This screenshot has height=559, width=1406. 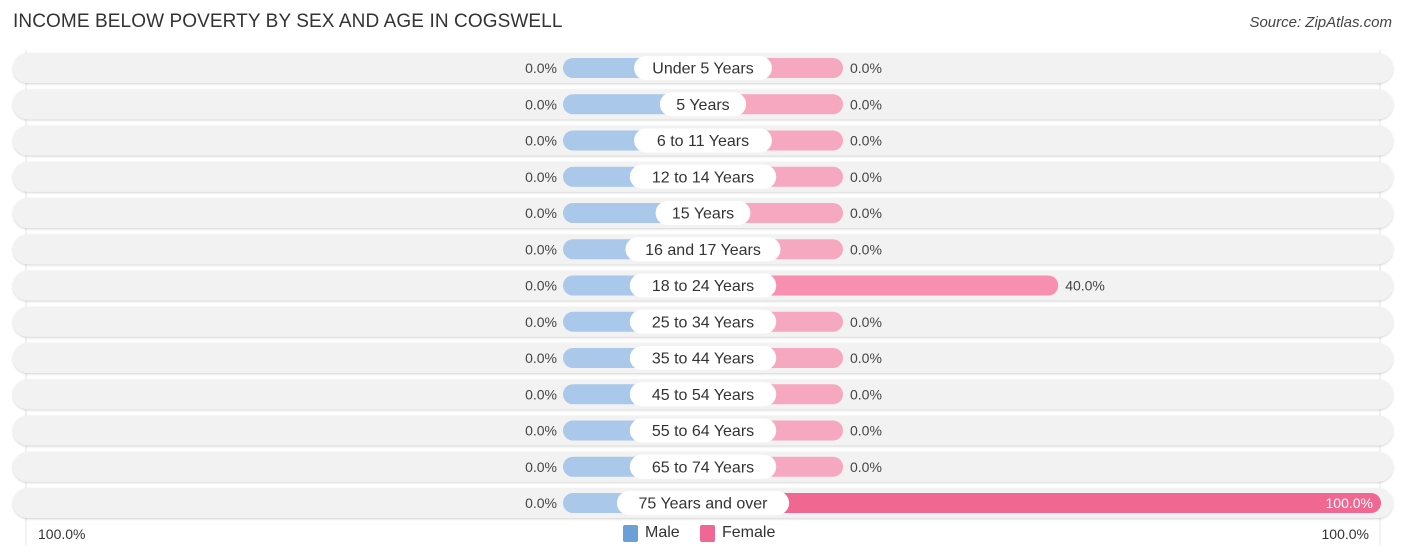 I want to click on legend: Male Female, so click(x=703, y=535).